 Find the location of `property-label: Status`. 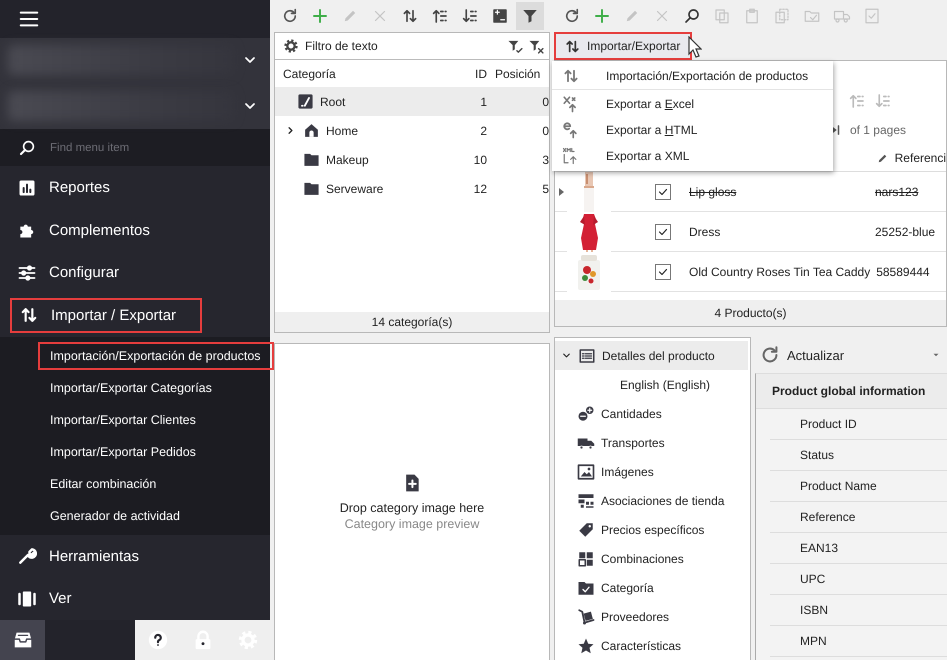

property-label: Status is located at coordinates (817, 455).